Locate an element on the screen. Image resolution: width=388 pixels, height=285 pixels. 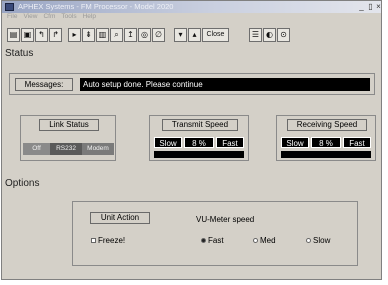
freeze-checkbox: Freeze! is located at coordinates (108, 240).